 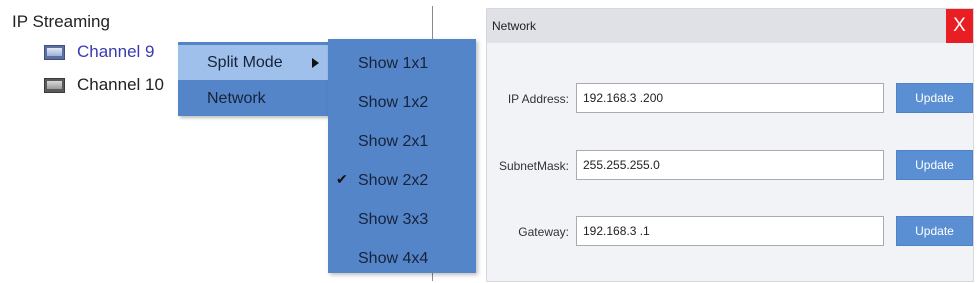 I want to click on submenu-item-show-4x4: Show 4x4, so click(x=402, y=259).